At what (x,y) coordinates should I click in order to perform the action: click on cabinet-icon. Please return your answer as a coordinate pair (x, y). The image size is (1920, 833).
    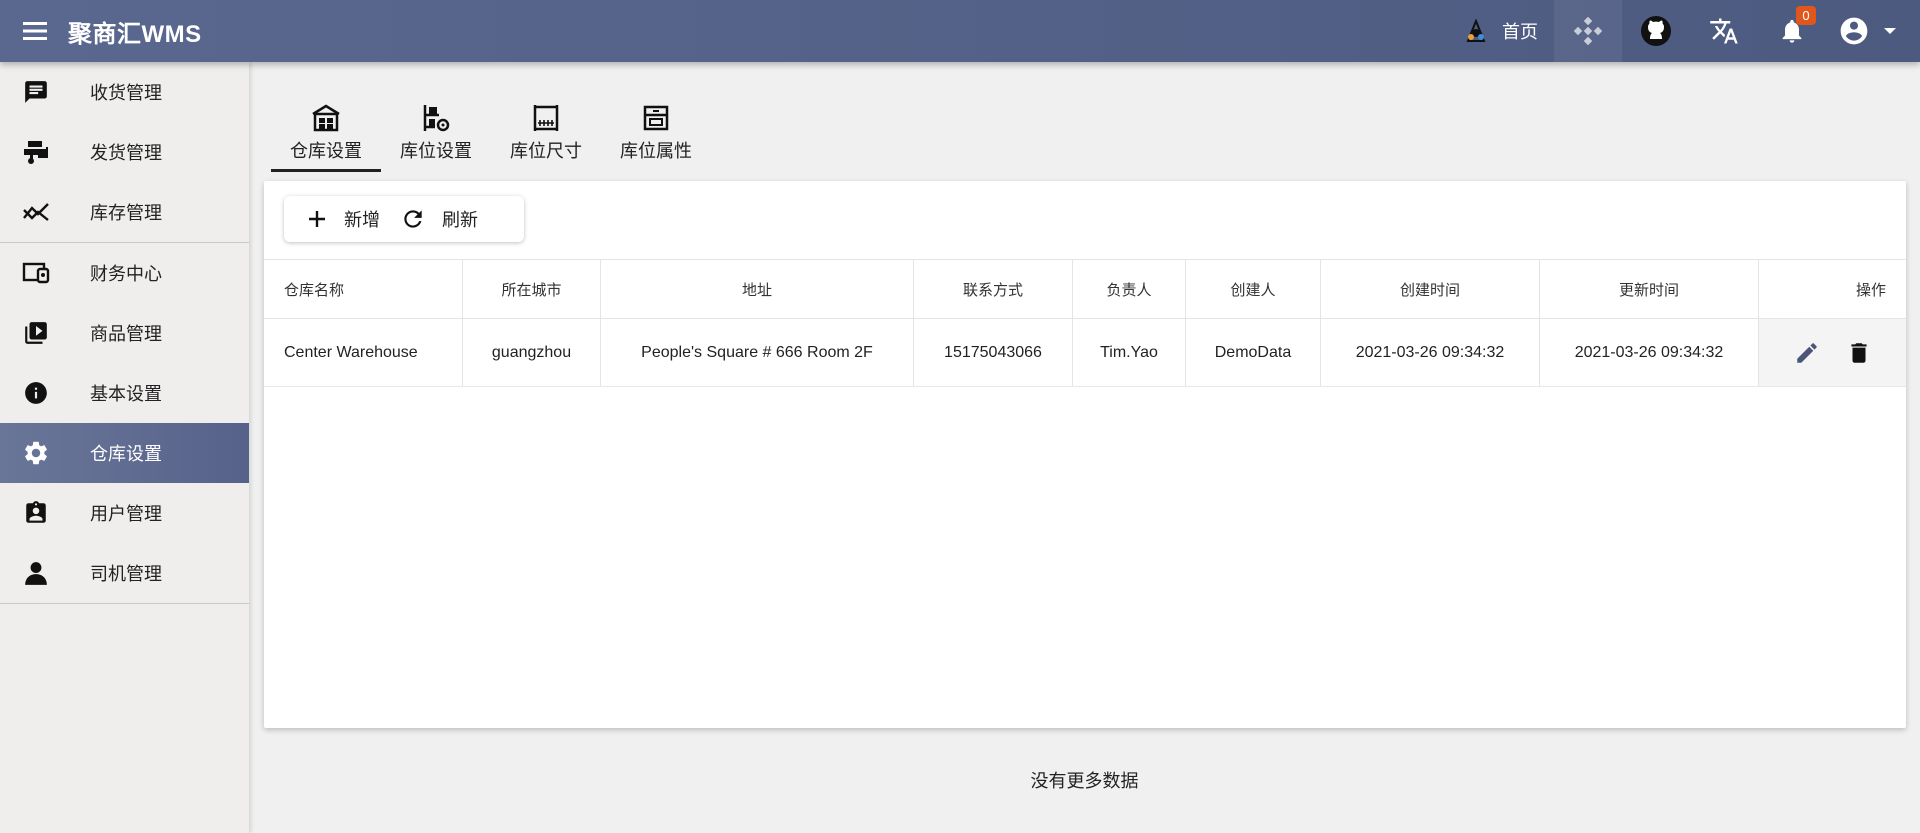
    Looking at the image, I should click on (656, 118).